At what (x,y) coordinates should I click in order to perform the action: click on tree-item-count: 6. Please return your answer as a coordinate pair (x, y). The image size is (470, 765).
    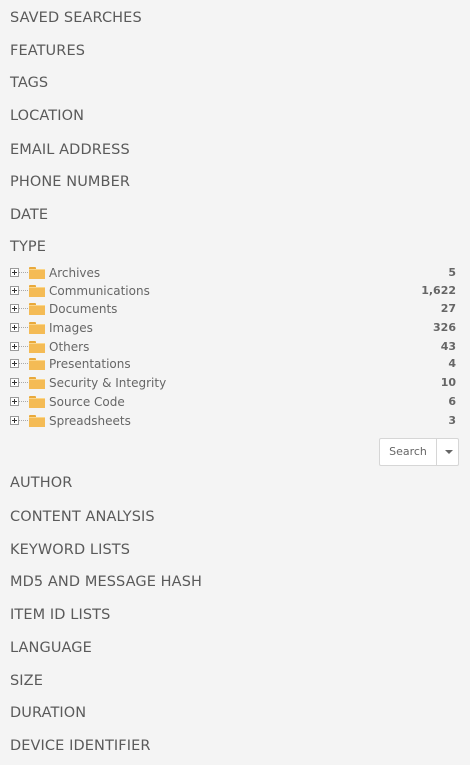
    Looking at the image, I should click on (452, 401).